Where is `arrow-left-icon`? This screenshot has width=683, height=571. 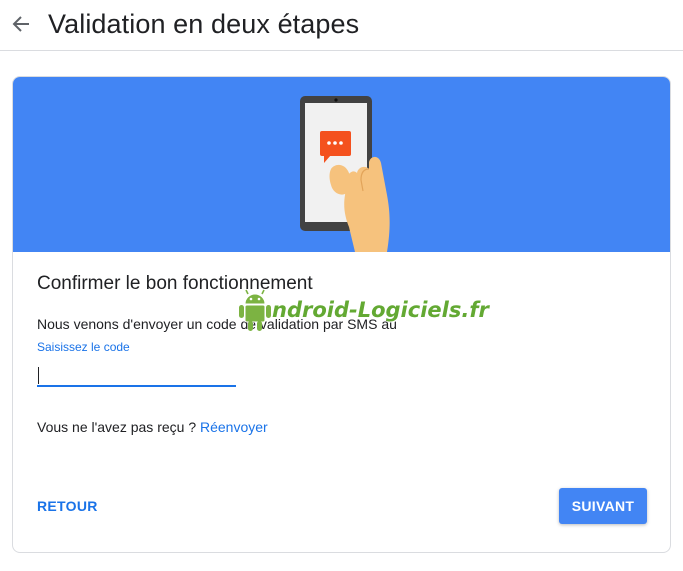
arrow-left-icon is located at coordinates (20, 24).